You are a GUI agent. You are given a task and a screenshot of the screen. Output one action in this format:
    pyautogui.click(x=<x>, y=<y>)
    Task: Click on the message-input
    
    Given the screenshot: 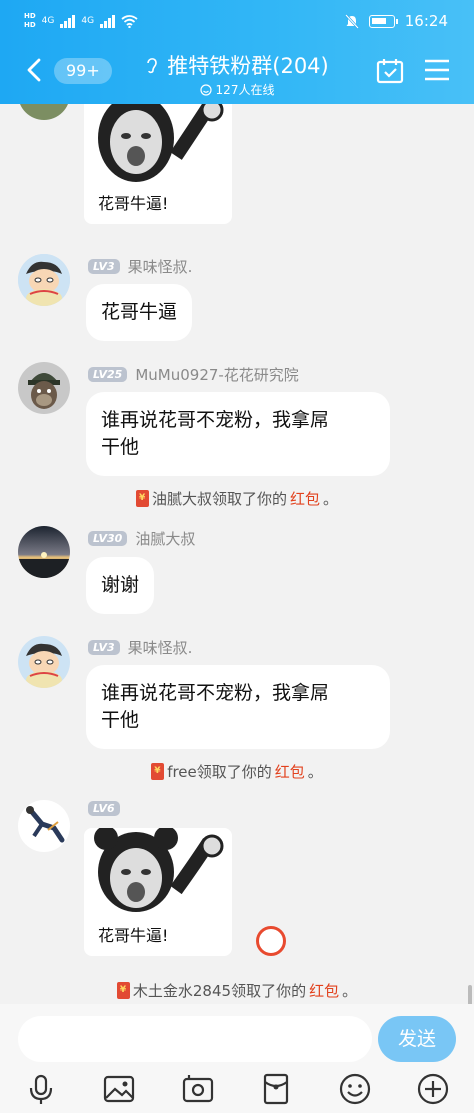 What is the action you would take?
    pyautogui.click(x=195, y=1039)
    